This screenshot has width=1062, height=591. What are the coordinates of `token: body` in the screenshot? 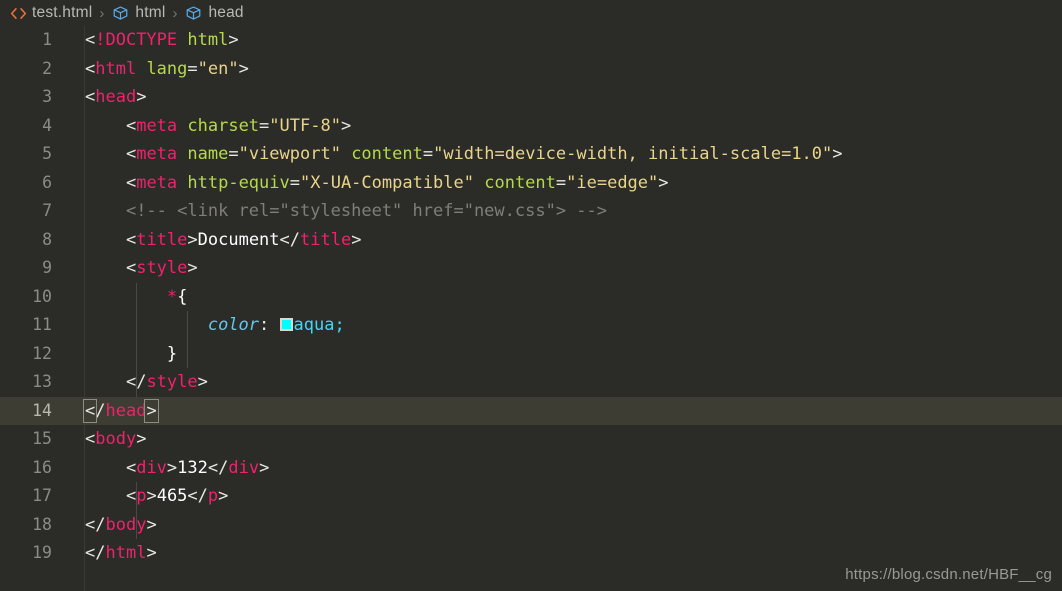 It's located at (116, 439).